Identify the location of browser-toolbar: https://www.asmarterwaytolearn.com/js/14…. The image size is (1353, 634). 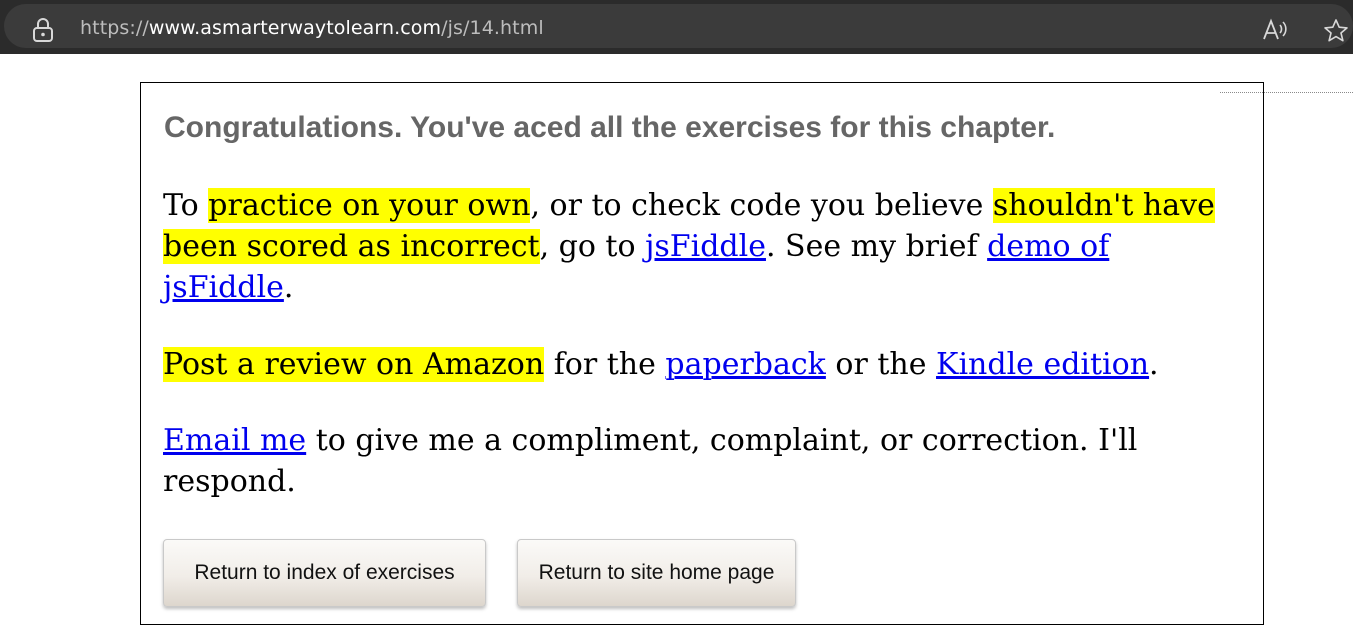
(676, 27).